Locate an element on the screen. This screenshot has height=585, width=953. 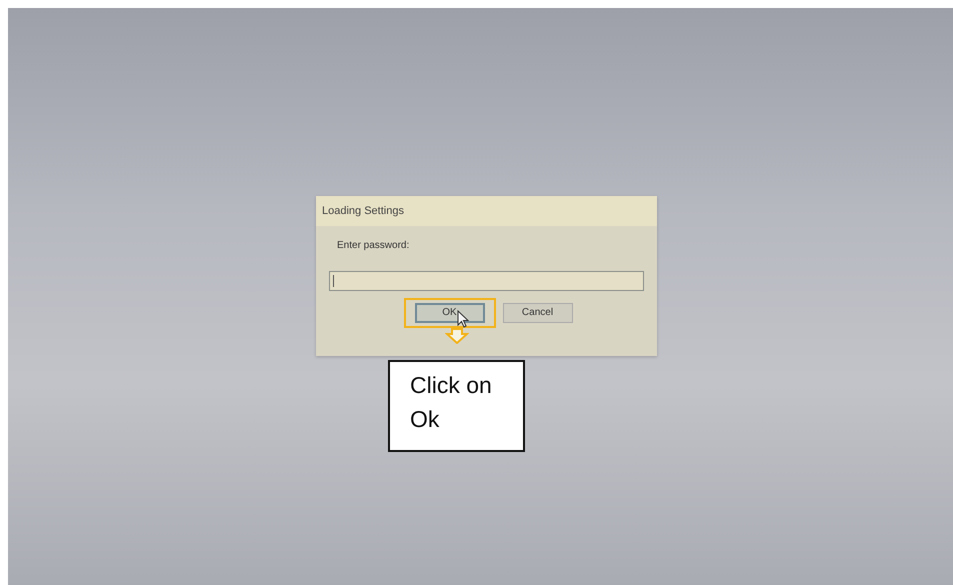
password-field is located at coordinates (486, 281).